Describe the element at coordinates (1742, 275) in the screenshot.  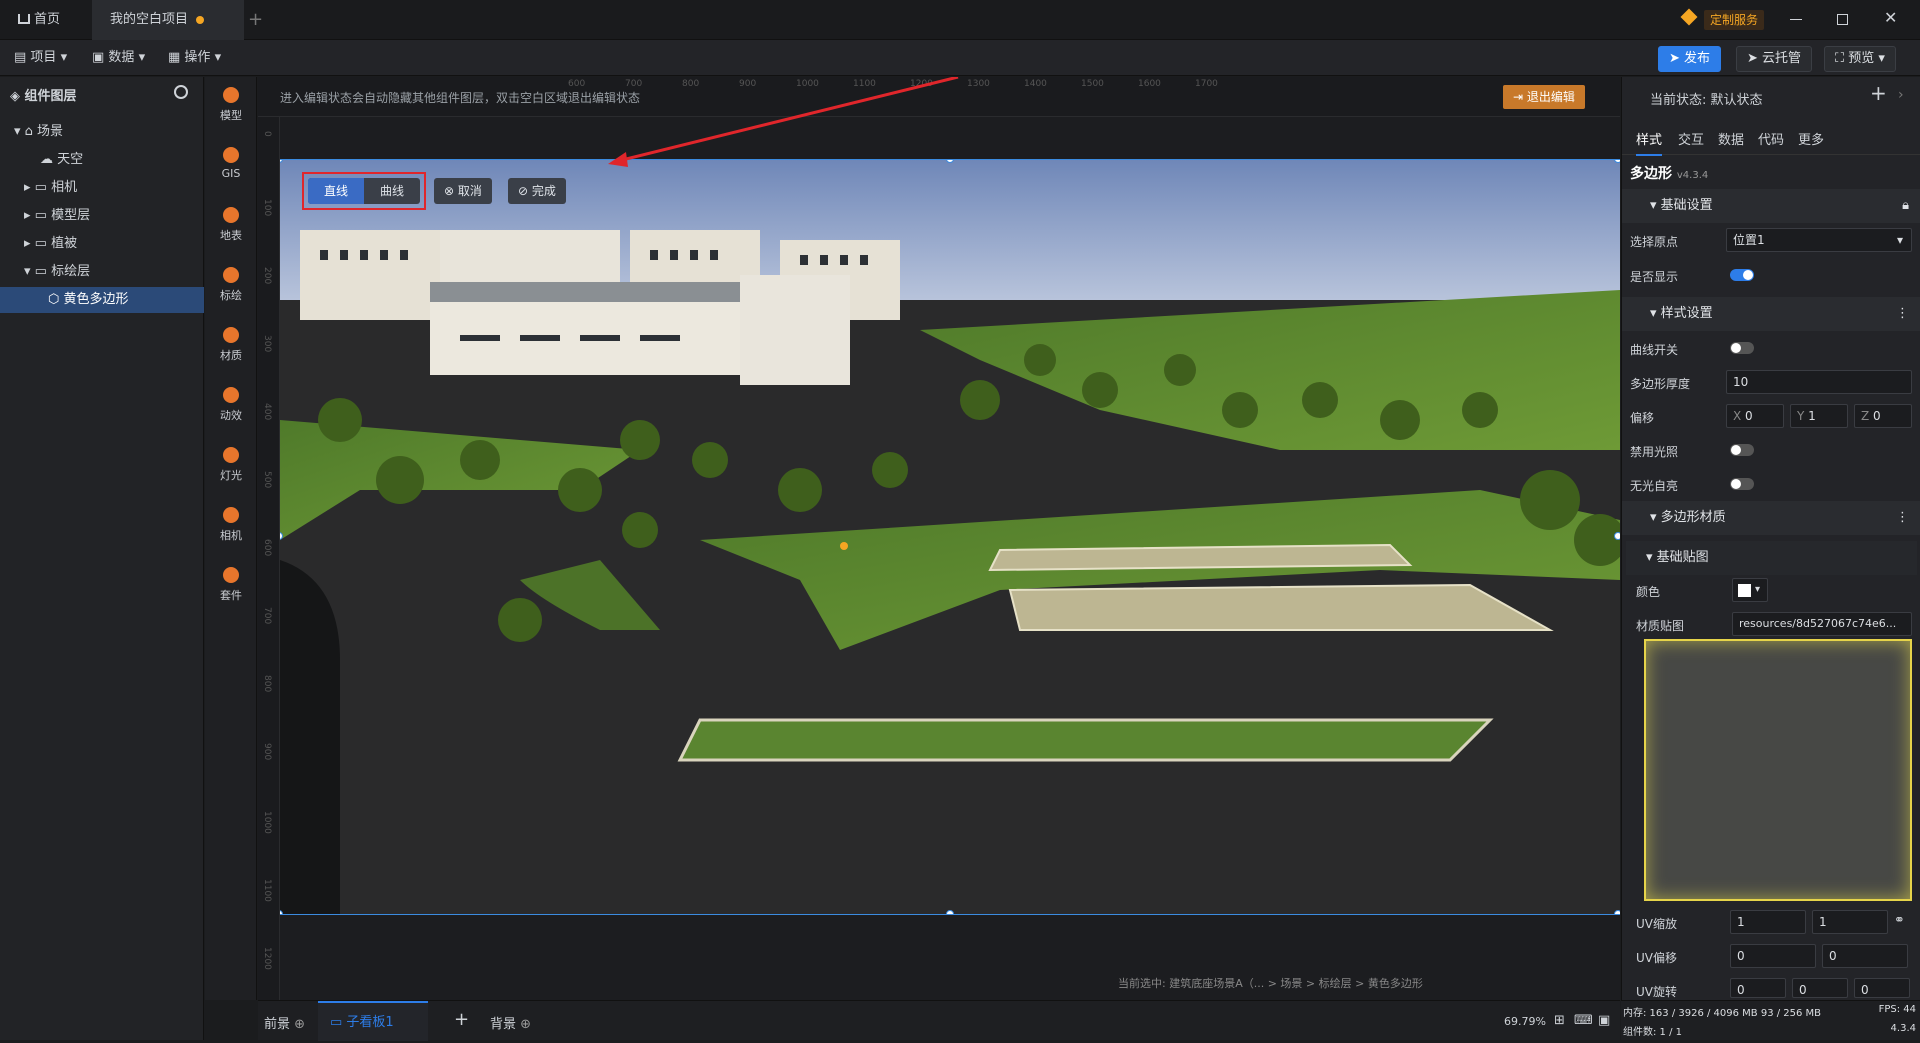
I see `visible-toggle` at that location.